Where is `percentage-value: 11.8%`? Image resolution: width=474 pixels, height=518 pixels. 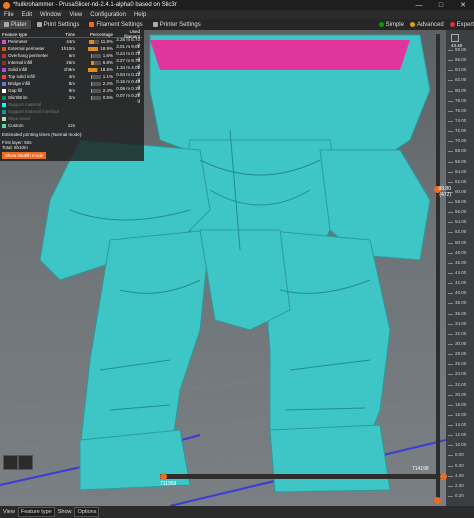 percentage-value: 11.8% is located at coordinates (106, 41).